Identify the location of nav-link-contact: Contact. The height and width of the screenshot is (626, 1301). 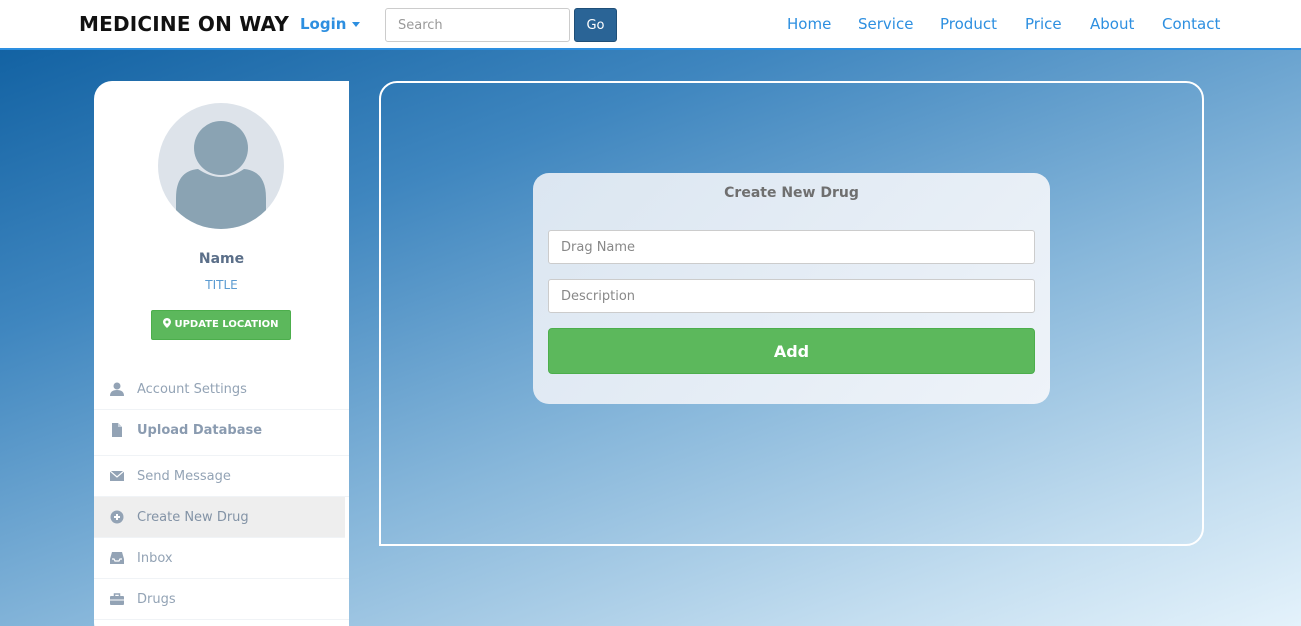
(1191, 24).